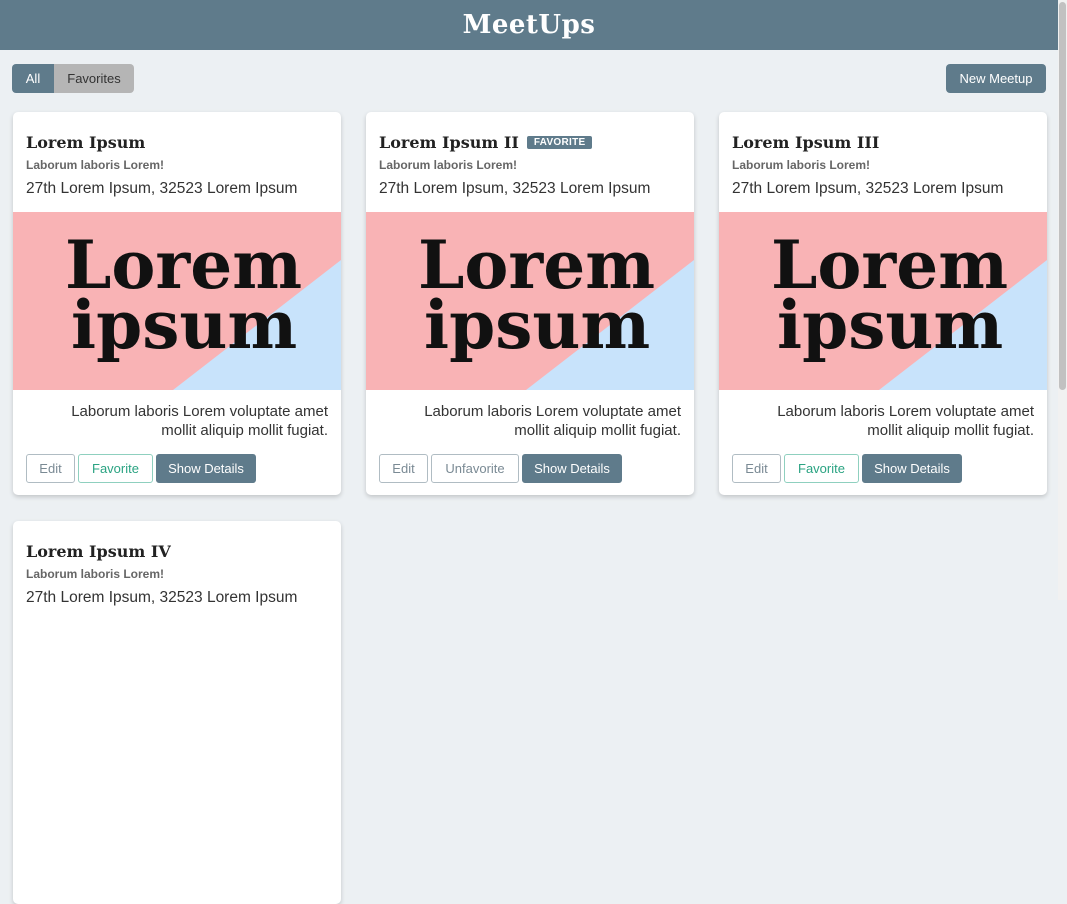 The height and width of the screenshot is (904, 1067). What do you see at coordinates (1062, 196) in the screenshot?
I see `scrollbar-thumb` at bounding box center [1062, 196].